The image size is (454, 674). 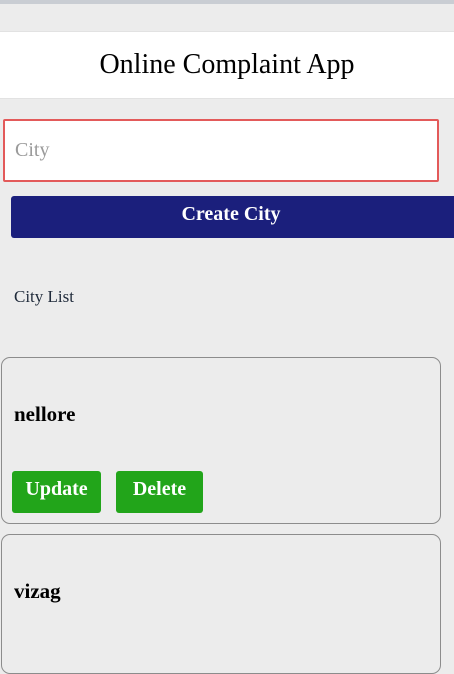 I want to click on delete-button: Delete, so click(x=159, y=492).